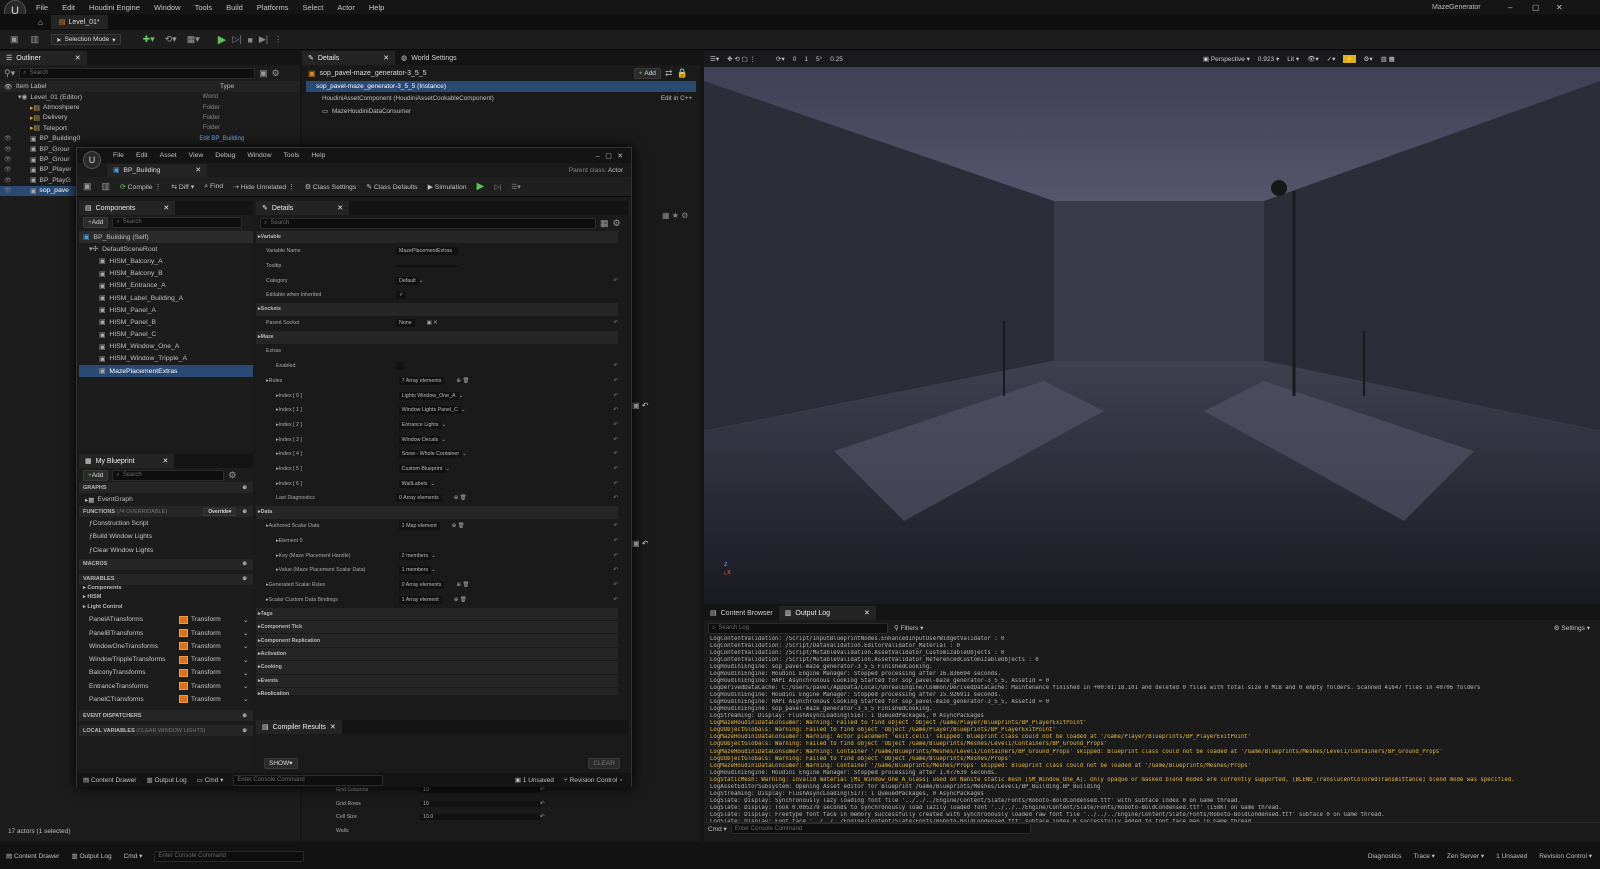 The image size is (1600, 869). I want to click on add-dispatcher-icon: ⊕, so click(244, 716).